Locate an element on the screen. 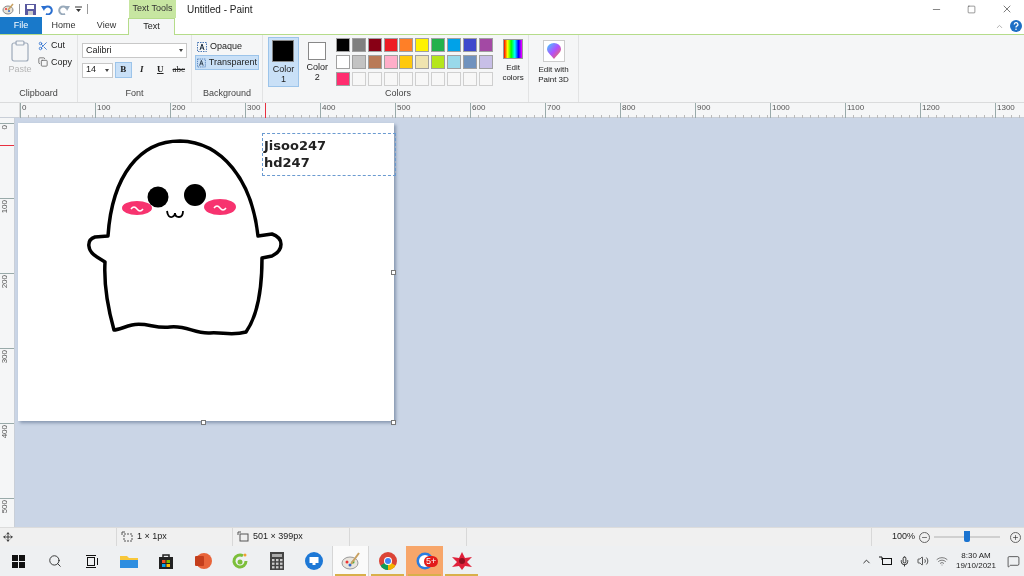 Image resolution: width=1024 pixels, height=576 pixels. clock: 8:30 AM 19/10/2021 is located at coordinates (975, 561).